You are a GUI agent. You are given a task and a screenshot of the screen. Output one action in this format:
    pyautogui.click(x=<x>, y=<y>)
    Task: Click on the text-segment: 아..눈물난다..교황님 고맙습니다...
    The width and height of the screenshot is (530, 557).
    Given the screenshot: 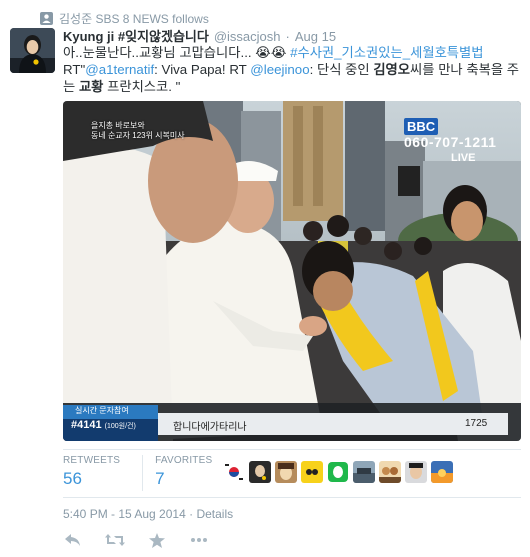 What is the action you would take?
    pyautogui.click(x=159, y=52)
    